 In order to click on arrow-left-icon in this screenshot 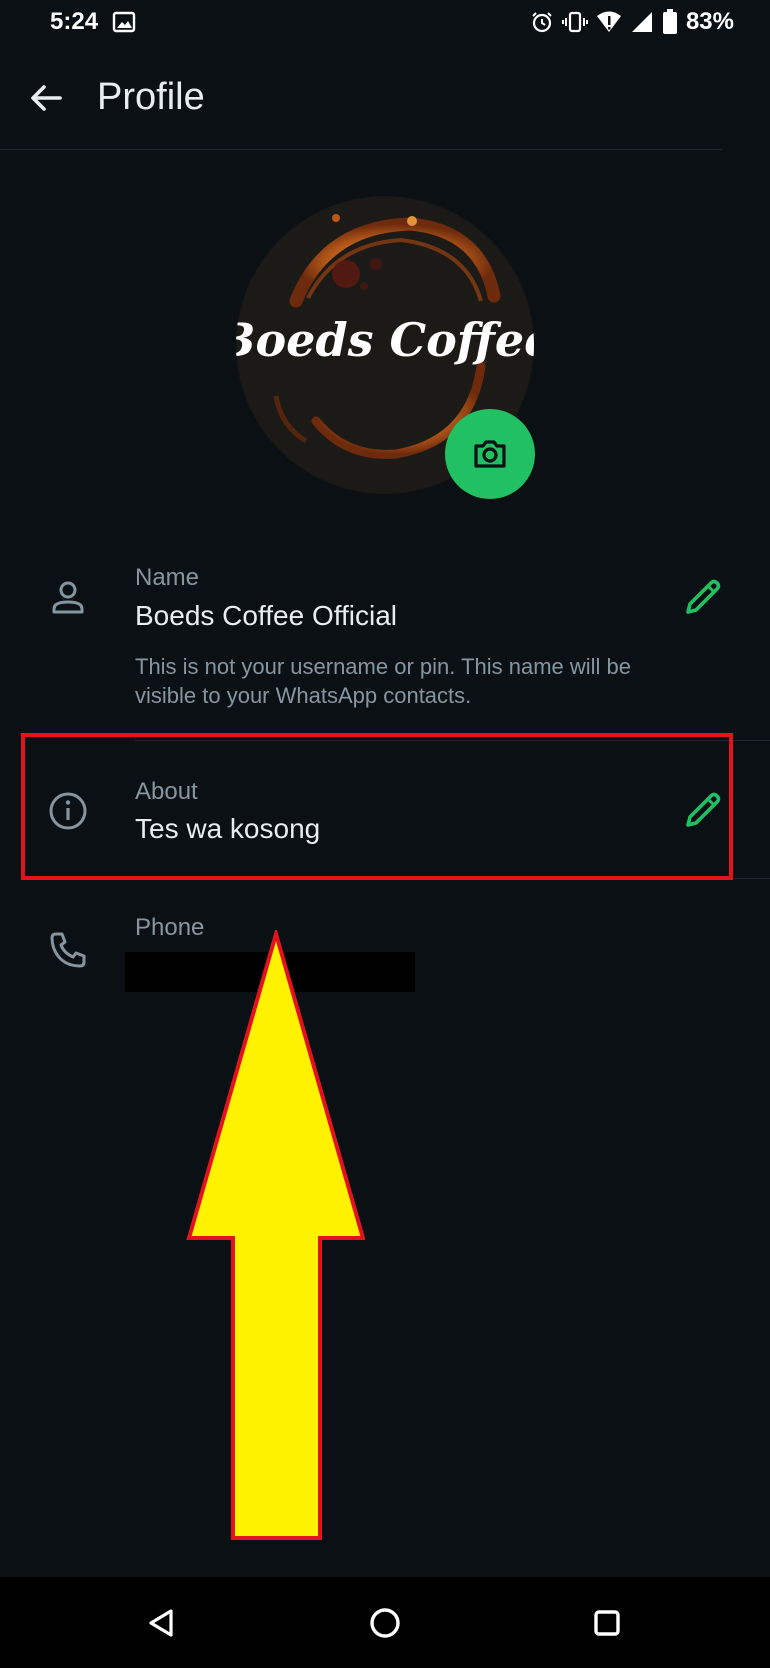, I will do `click(46, 98)`.